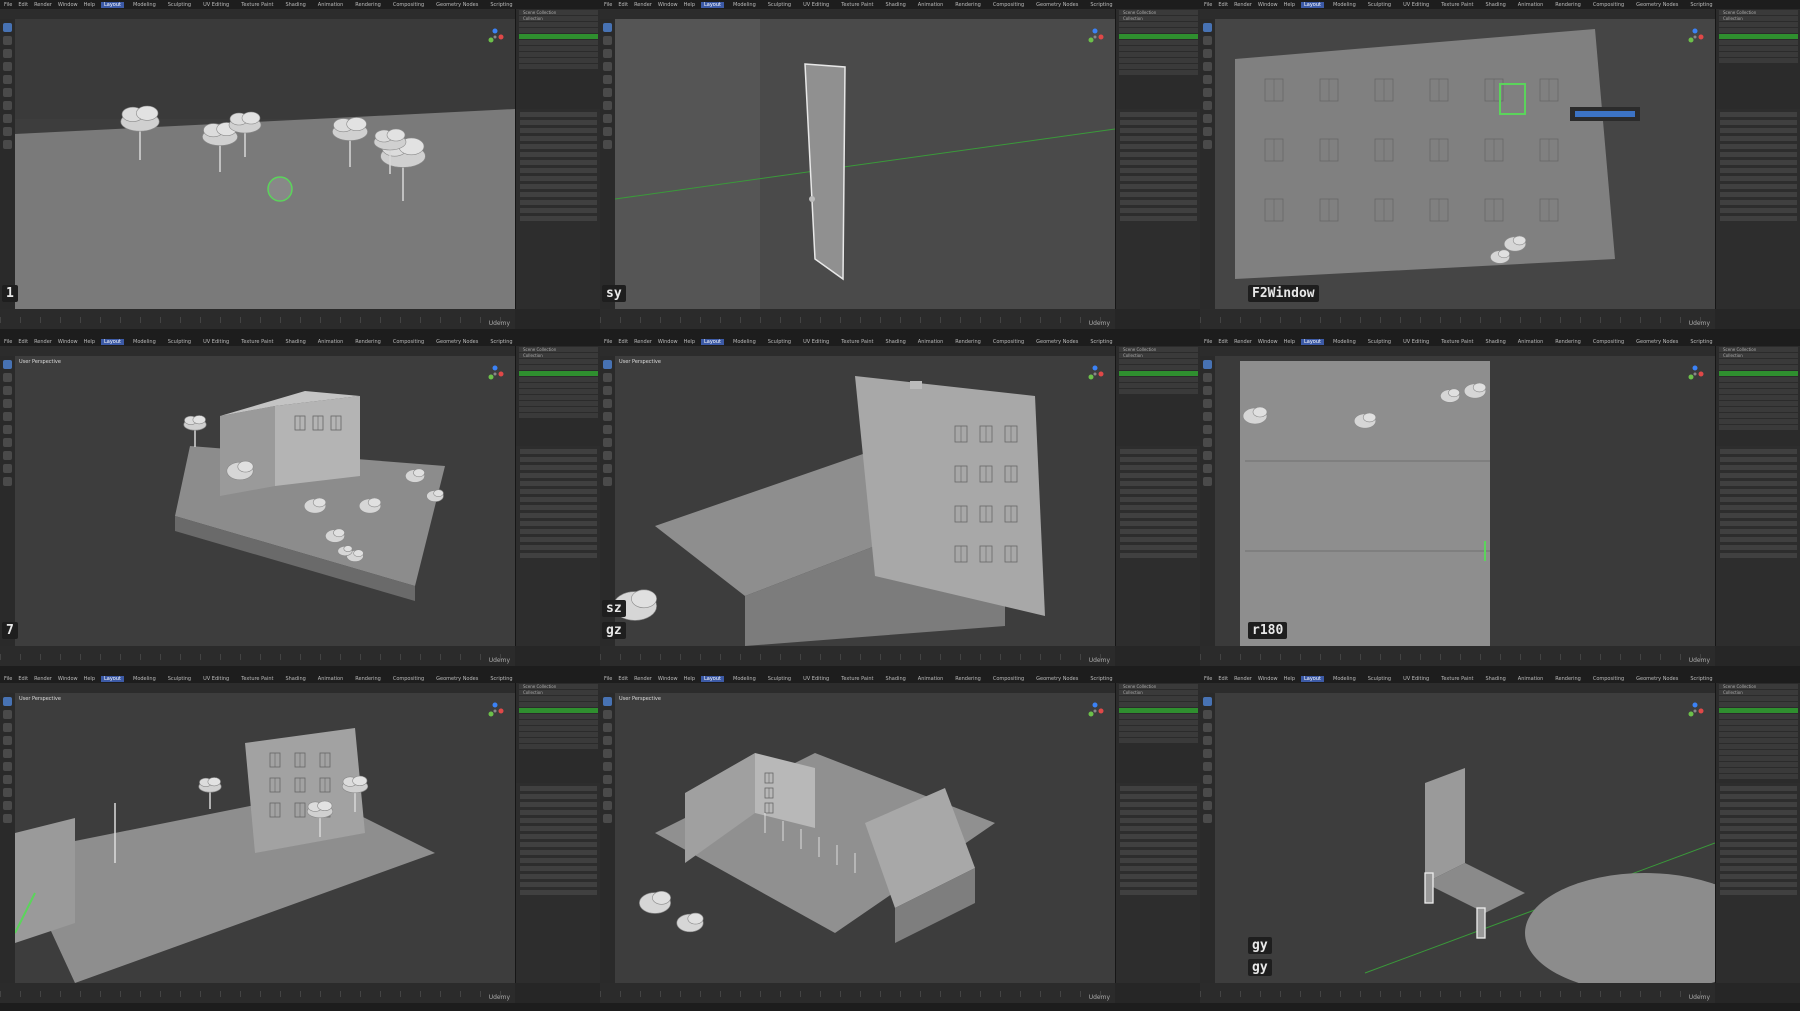  Describe the element at coordinates (558, 692) in the screenshot. I see `outliner-collection: Collection` at that location.